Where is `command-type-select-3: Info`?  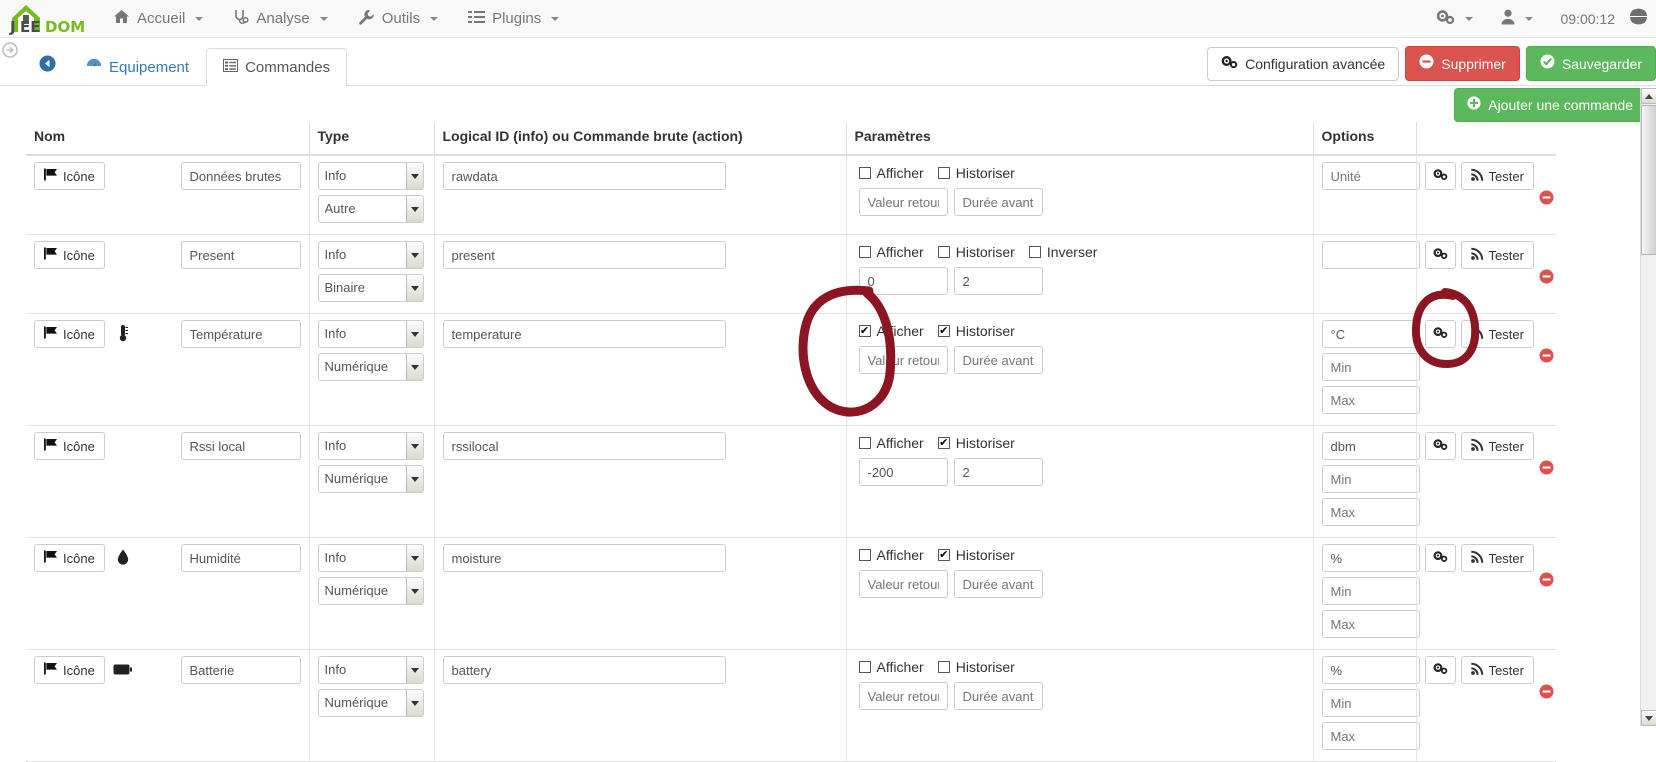 command-type-select-3: Info is located at coordinates (371, 446).